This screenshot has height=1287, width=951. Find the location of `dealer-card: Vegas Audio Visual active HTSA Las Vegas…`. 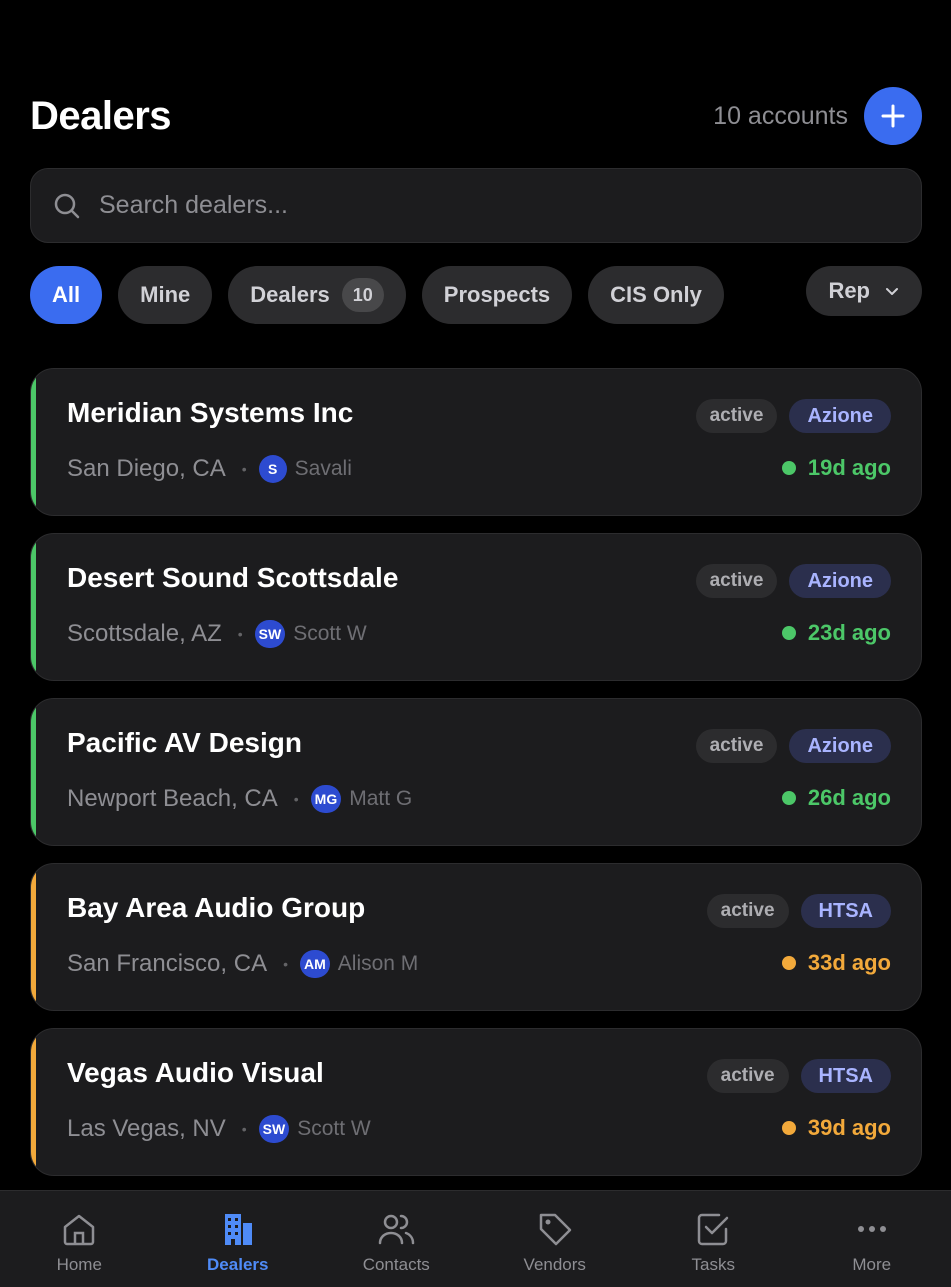

dealer-card: Vegas Audio Visual active HTSA Las Vegas… is located at coordinates (476, 1102).